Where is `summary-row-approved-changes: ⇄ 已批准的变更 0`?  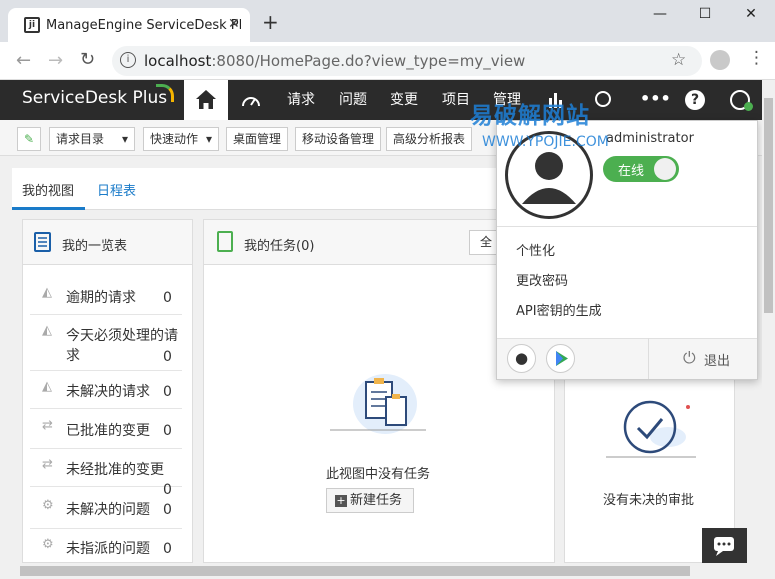 summary-row-approved-changes: ⇄ 已批准的变更 0 is located at coordinates (106, 429).